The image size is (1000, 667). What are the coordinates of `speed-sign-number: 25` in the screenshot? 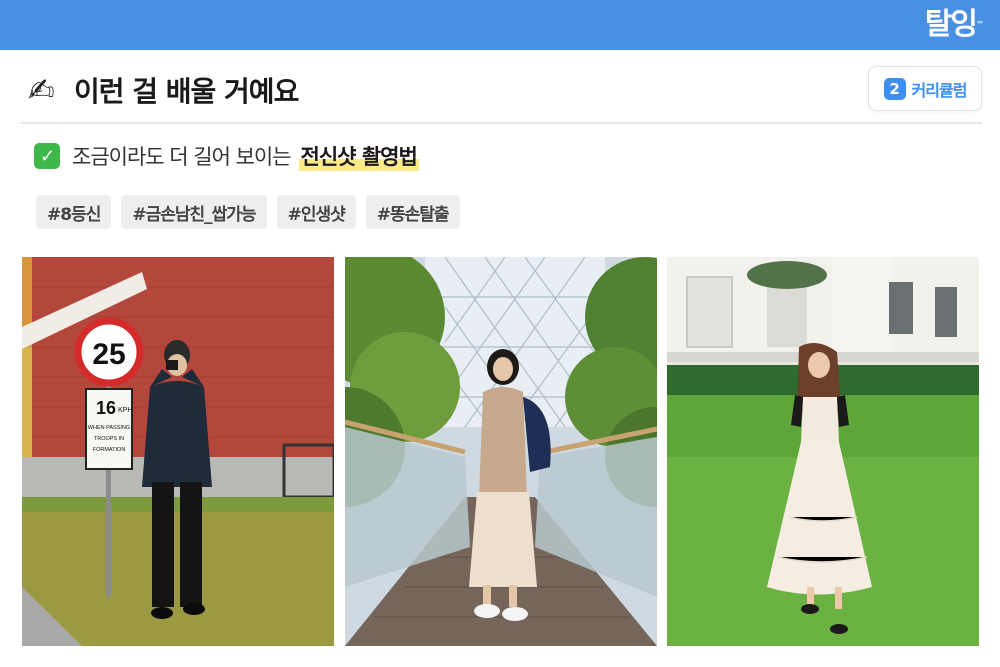 It's located at (108, 354).